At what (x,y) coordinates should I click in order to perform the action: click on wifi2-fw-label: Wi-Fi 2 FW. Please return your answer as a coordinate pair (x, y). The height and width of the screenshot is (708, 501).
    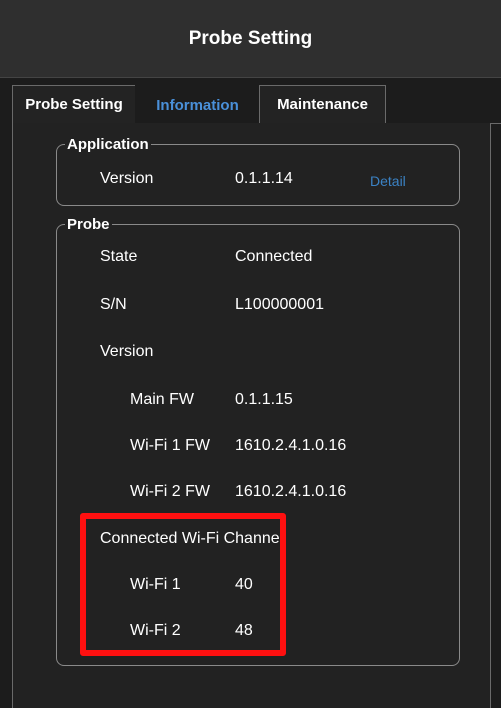
    Looking at the image, I should click on (170, 491).